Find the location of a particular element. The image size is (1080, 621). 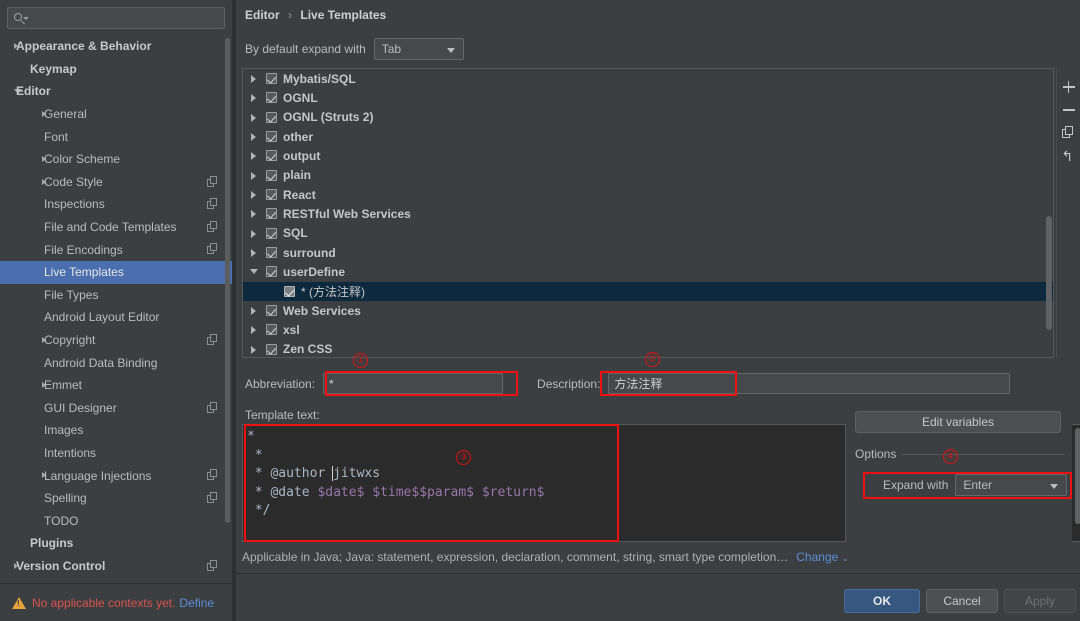

template-row-label: Zen CSS is located at coordinates (308, 349).